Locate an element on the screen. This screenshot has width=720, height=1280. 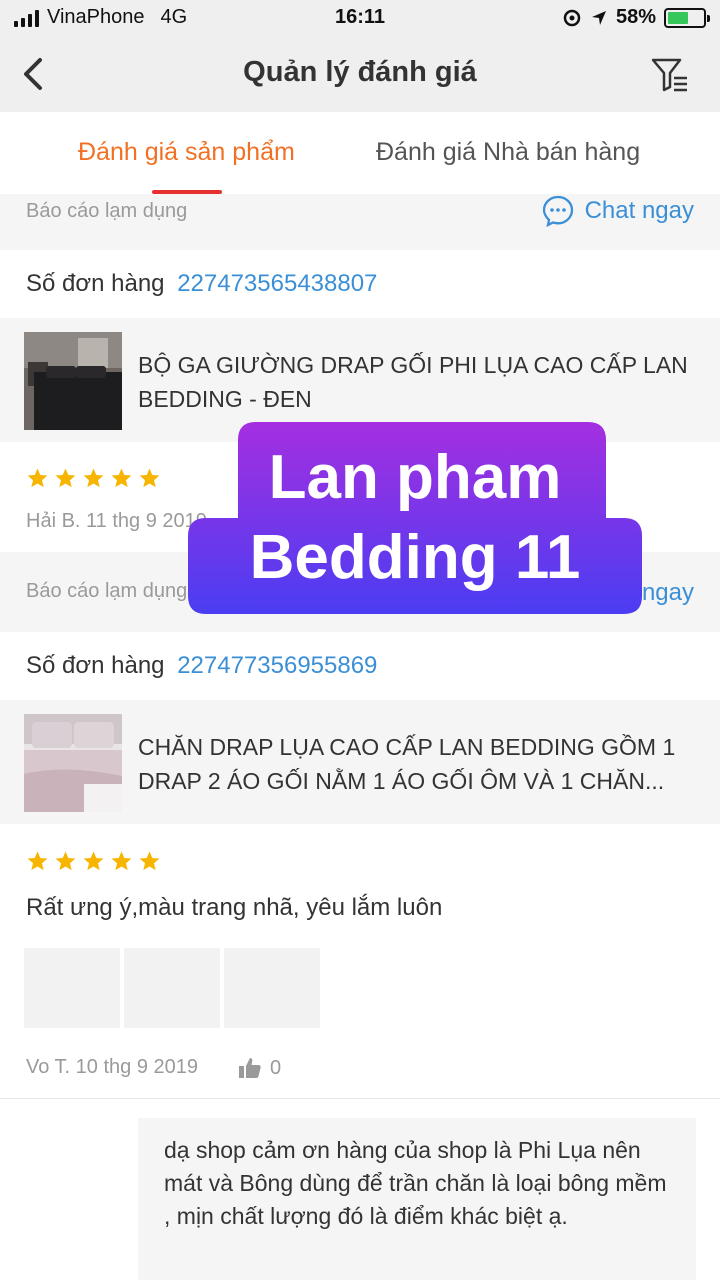
order-number-link: 227477356955869 is located at coordinates (277, 665).